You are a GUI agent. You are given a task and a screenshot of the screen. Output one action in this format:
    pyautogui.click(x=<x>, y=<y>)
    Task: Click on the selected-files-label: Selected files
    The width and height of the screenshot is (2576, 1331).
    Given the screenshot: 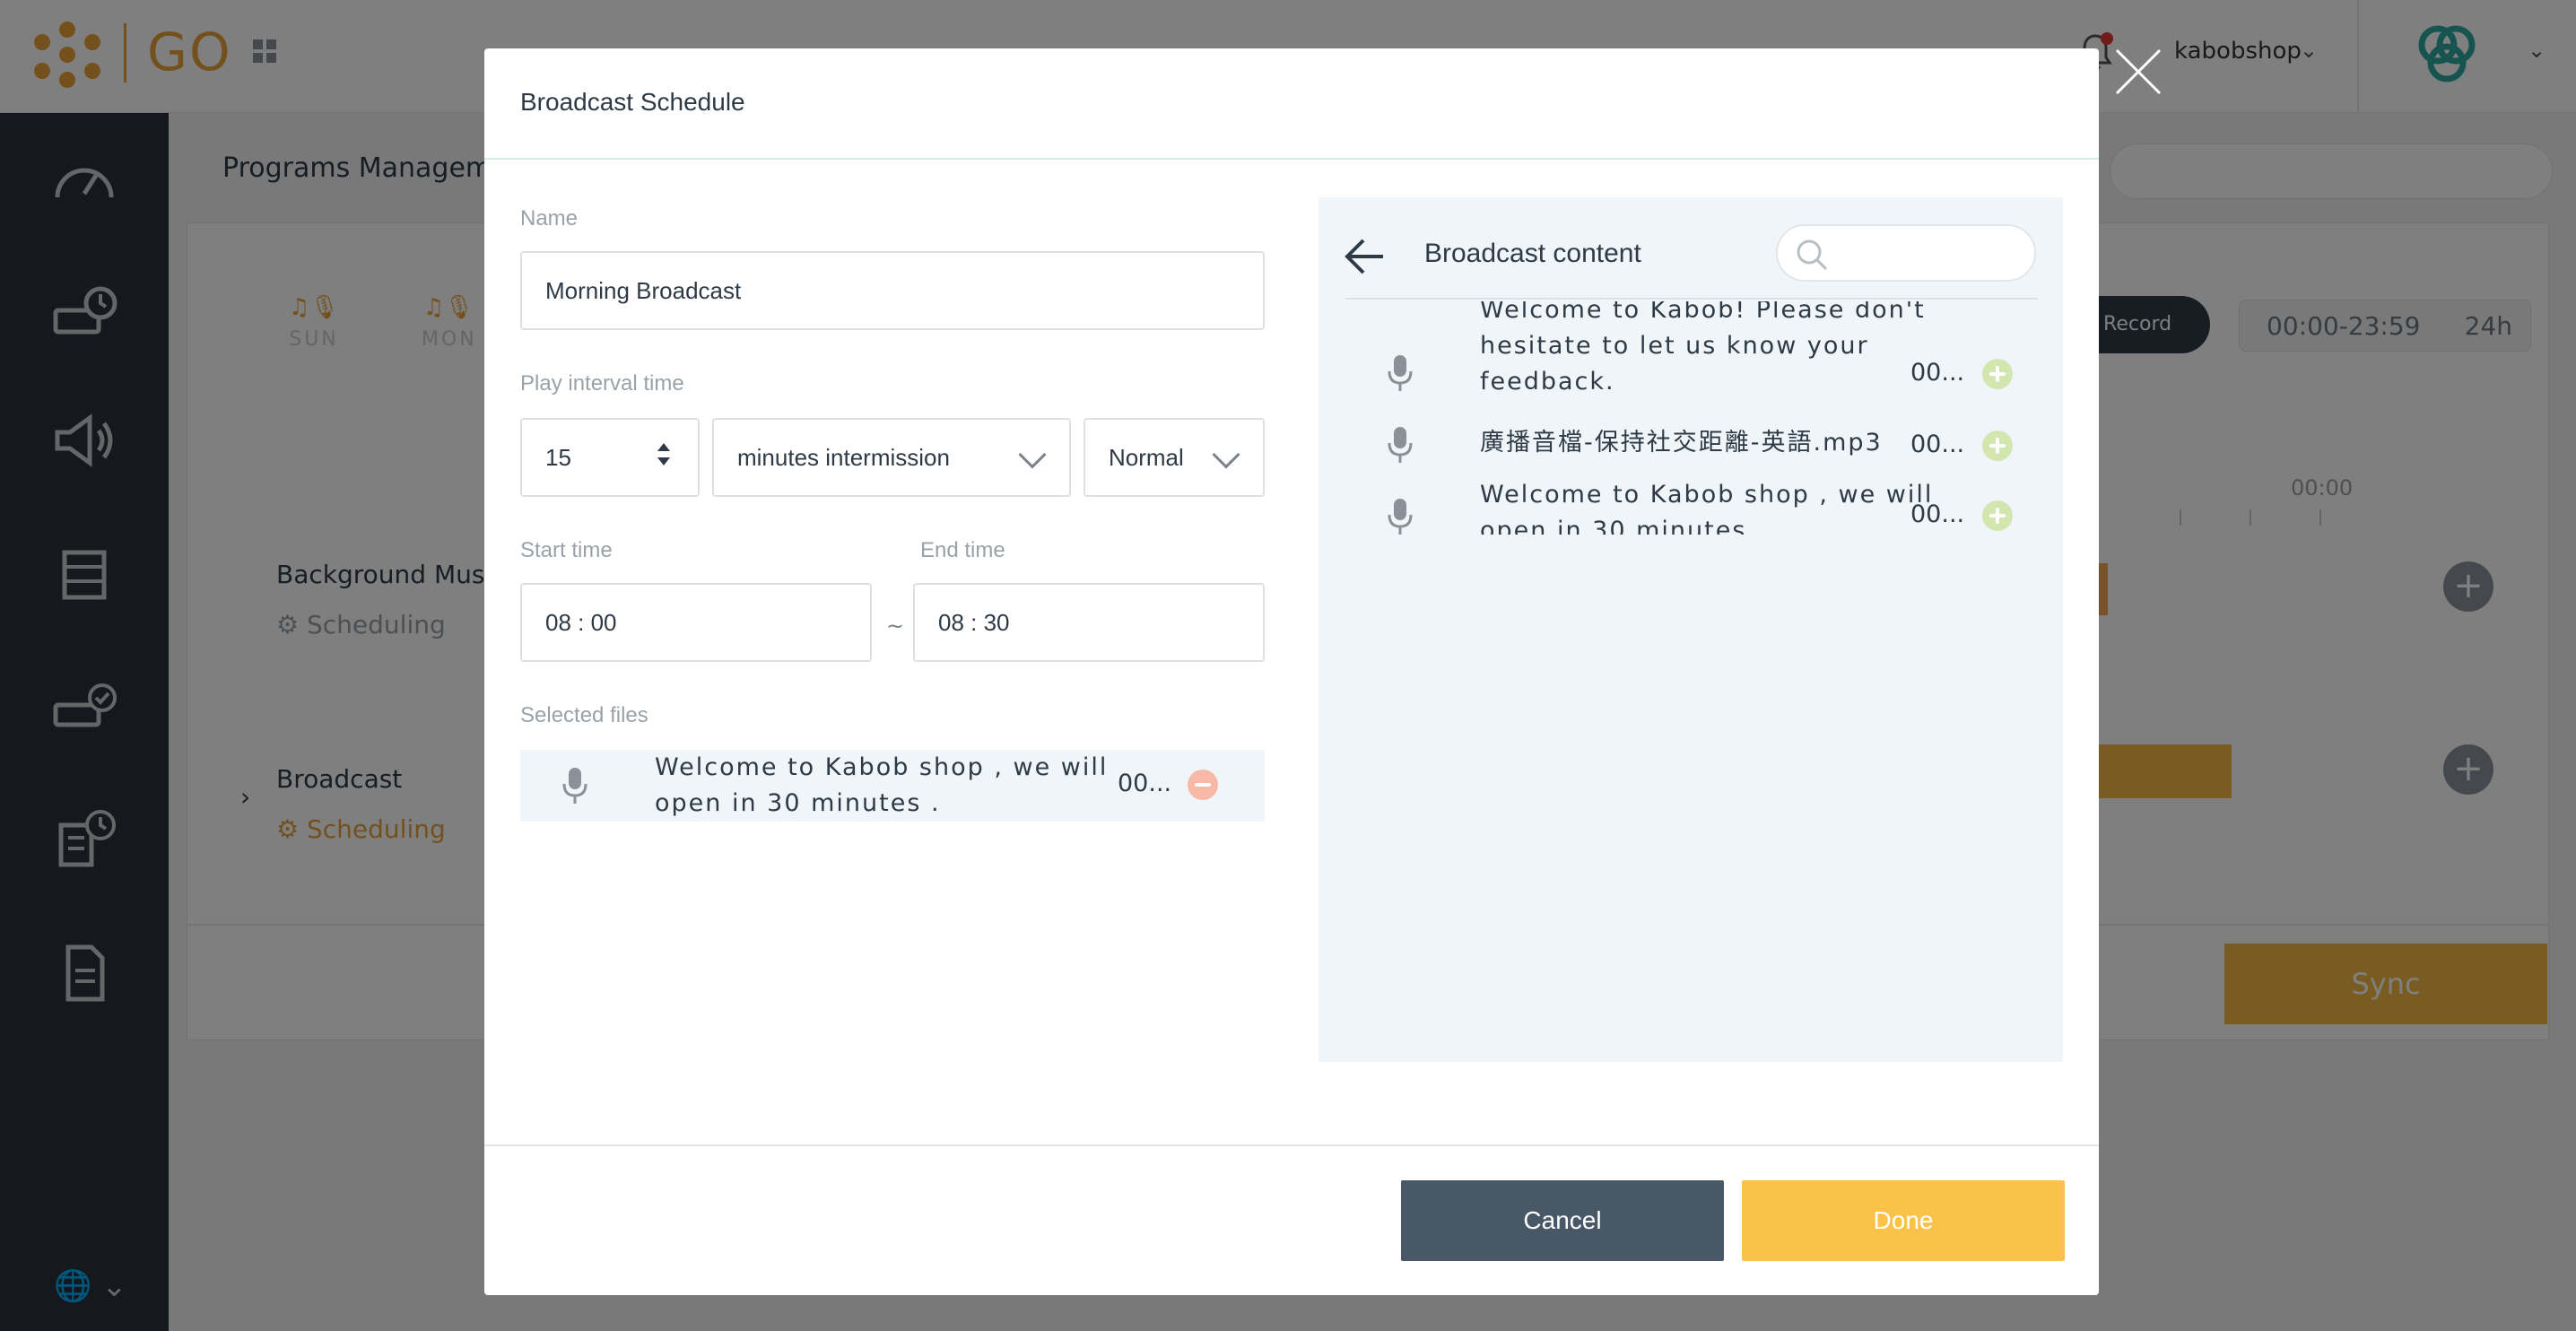 What is the action you would take?
    pyautogui.click(x=584, y=715)
    